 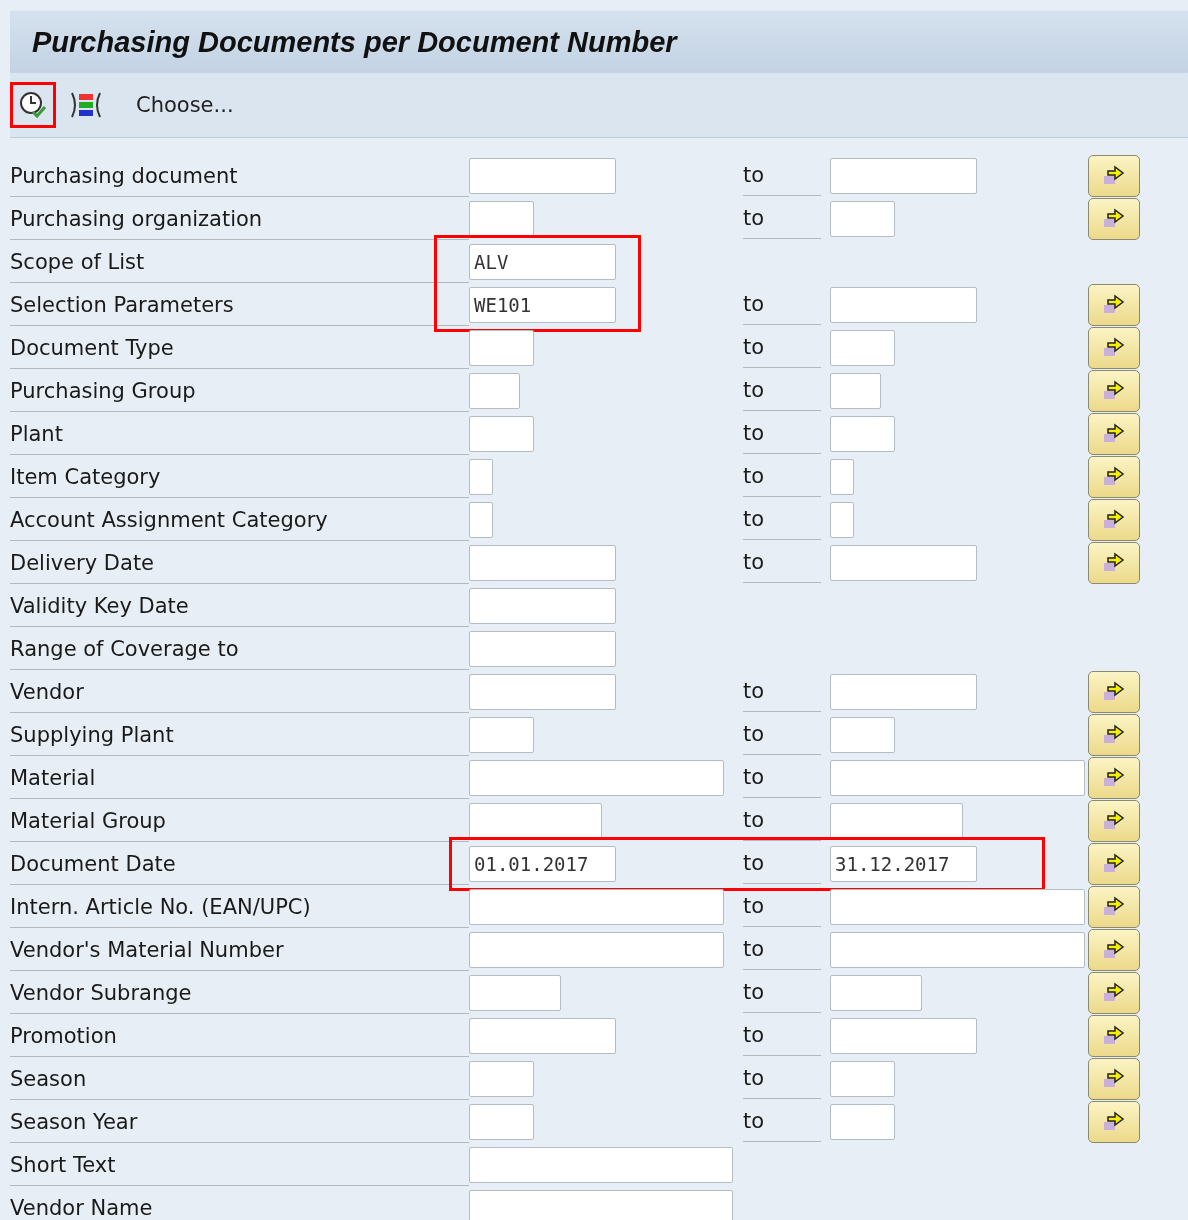 I want to click on field-label: Purchasing Group, so click(x=239, y=390).